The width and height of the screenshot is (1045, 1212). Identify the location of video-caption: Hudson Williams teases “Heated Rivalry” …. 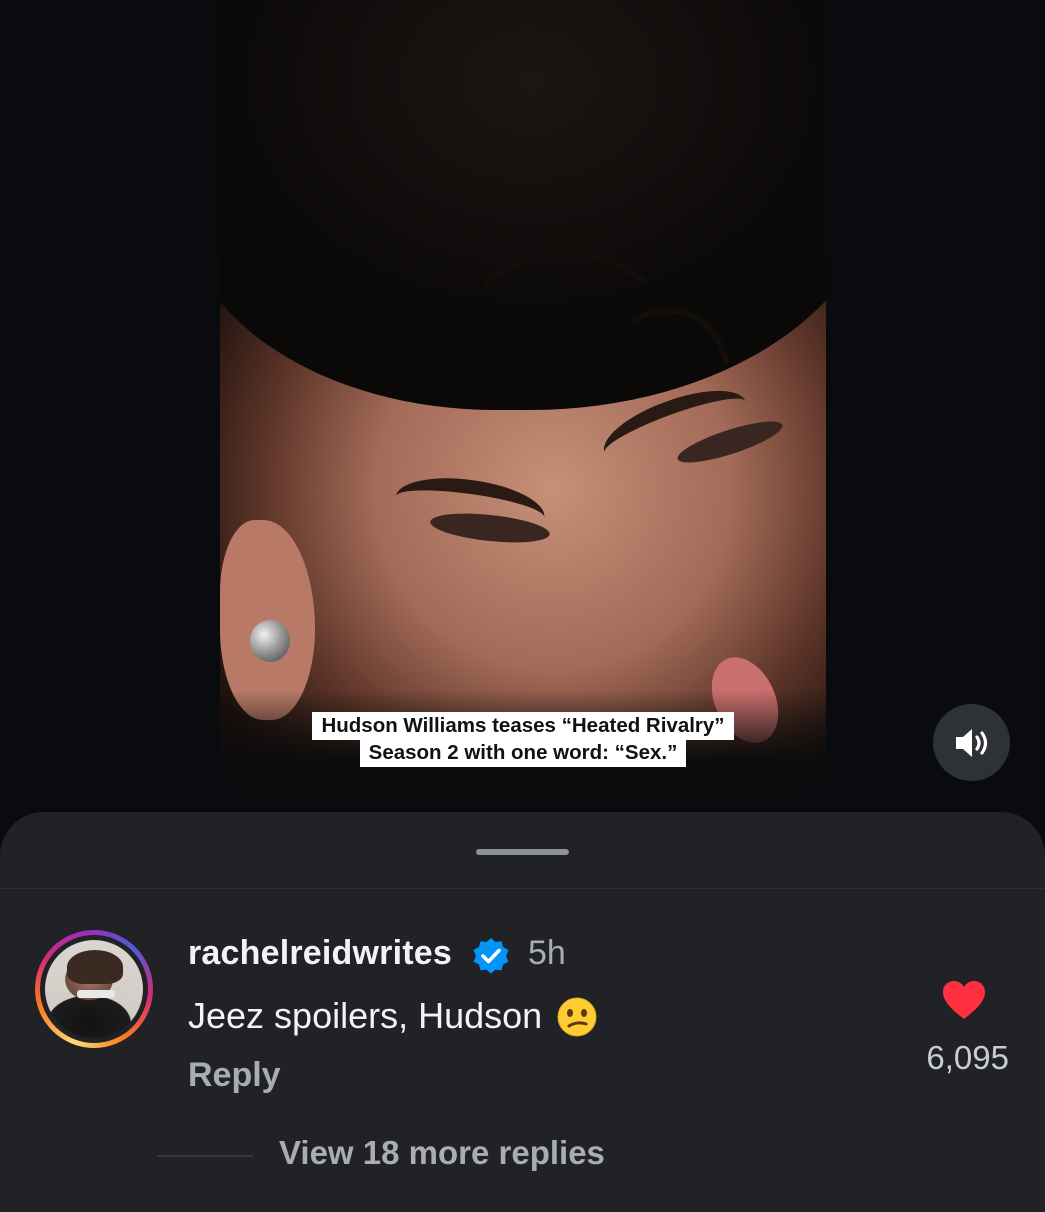
(523, 739).